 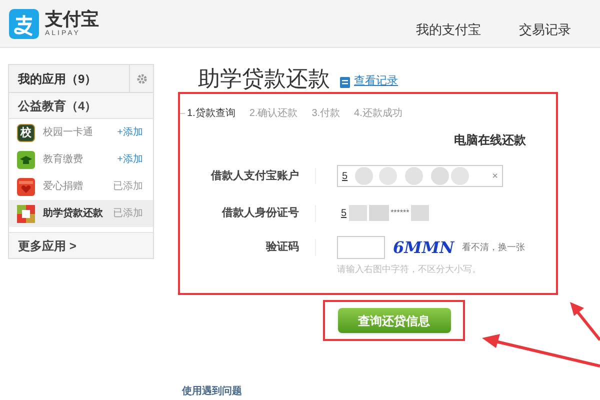 I want to click on settings-icon, so click(x=142, y=78).